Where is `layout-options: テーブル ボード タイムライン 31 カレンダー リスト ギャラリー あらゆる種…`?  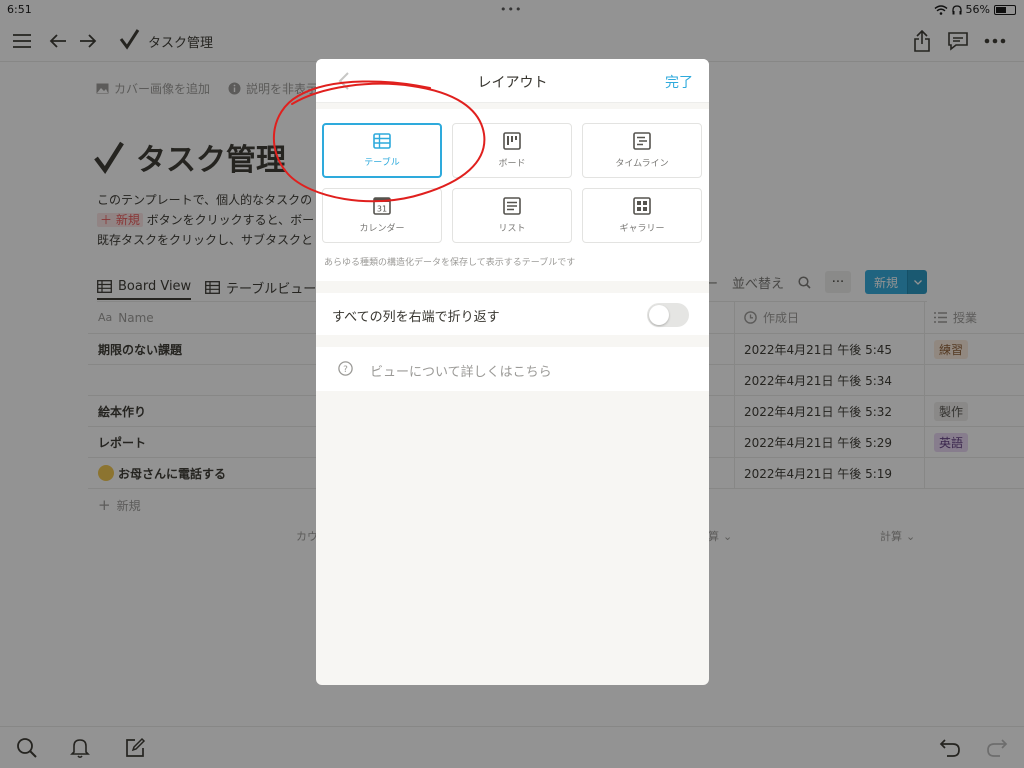
layout-options: テーブル ボード タイムライン 31 カレンダー リスト ギャラリー あらゆる種… is located at coordinates (512, 195).